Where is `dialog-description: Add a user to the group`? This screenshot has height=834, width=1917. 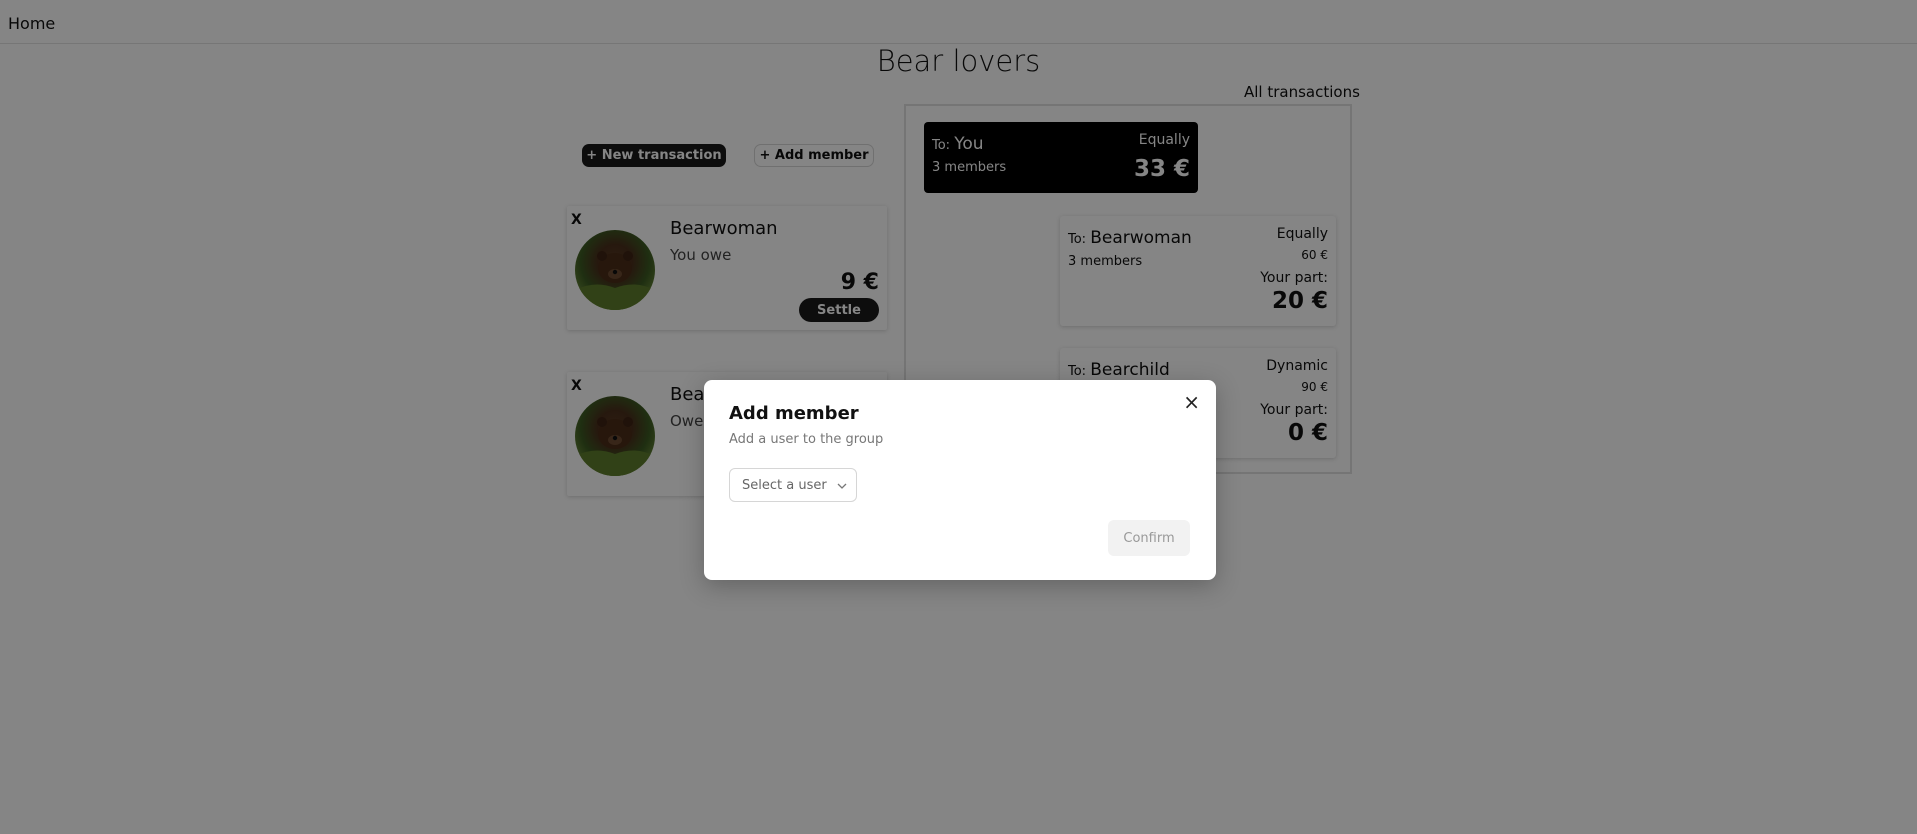
dialog-description: Add a user to the group is located at coordinates (806, 439).